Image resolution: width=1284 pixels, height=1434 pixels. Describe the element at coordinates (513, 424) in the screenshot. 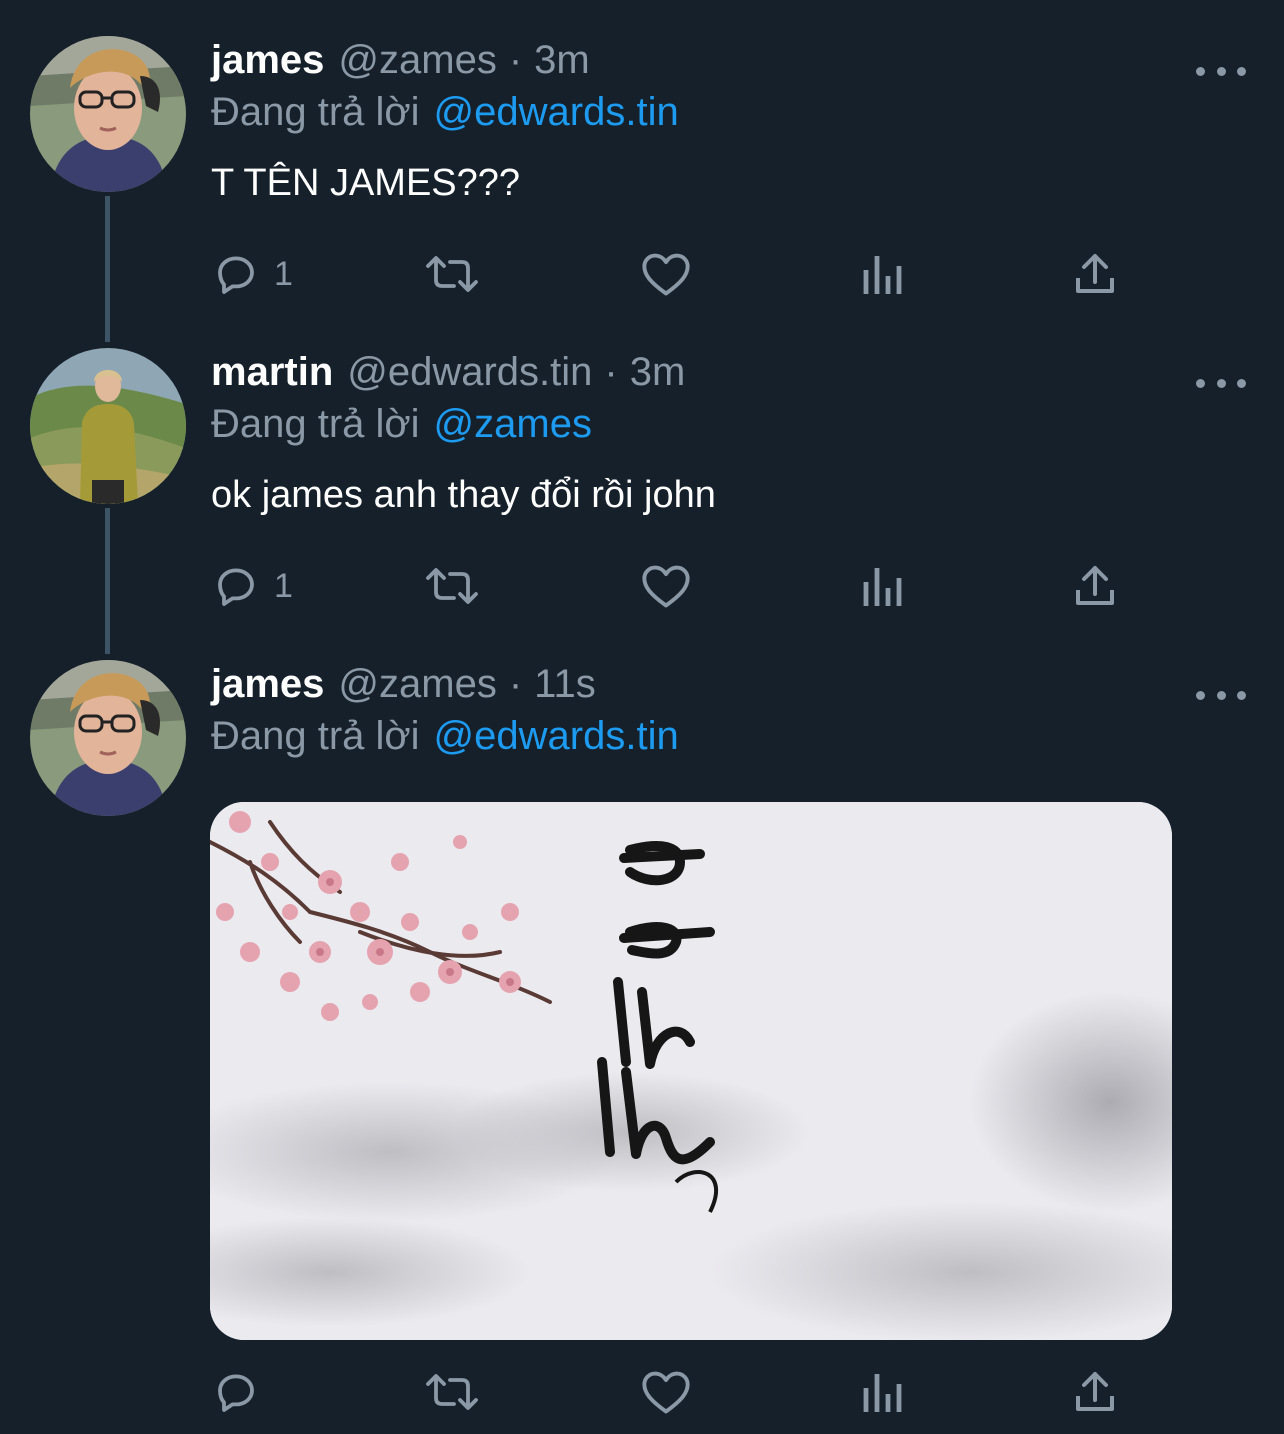

I see `mention-link: @zames` at that location.